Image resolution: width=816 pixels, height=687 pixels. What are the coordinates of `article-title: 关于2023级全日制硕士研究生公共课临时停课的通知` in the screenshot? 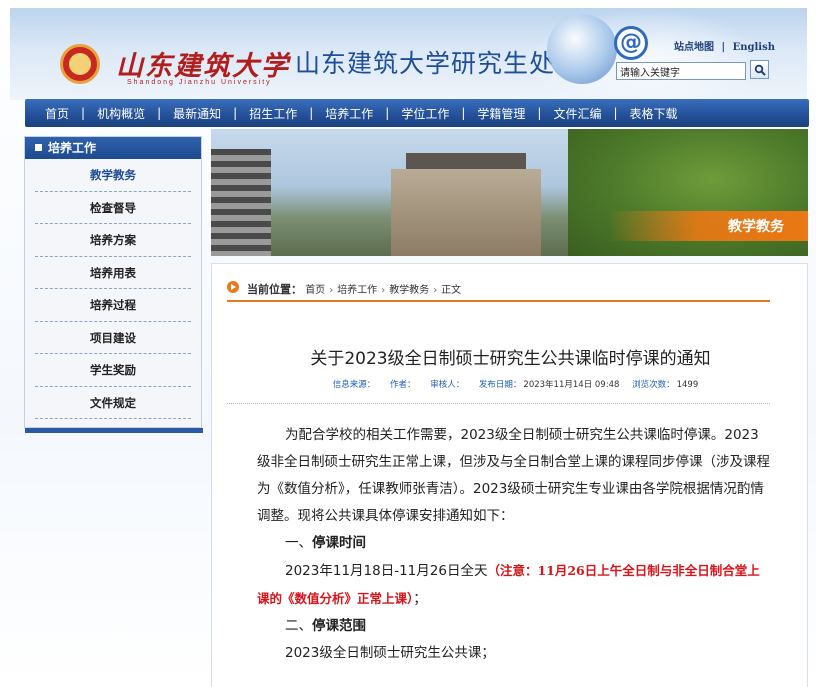 It's located at (510, 359).